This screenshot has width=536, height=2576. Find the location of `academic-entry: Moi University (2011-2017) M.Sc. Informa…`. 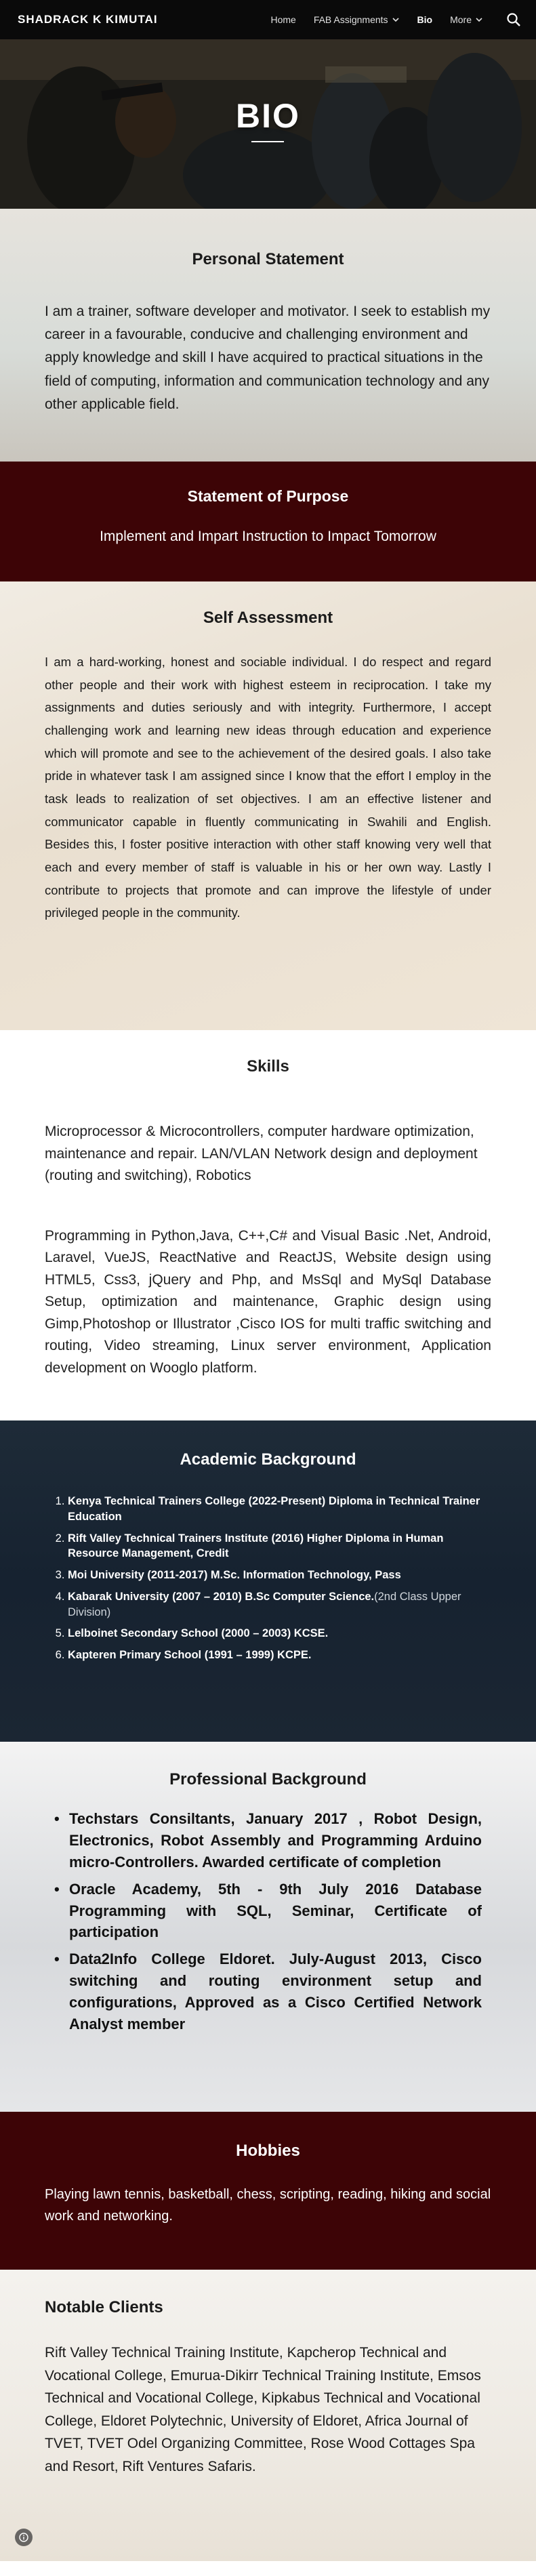

academic-entry: Moi University (2011-2017) M.Sc. Informa… is located at coordinates (234, 1575).